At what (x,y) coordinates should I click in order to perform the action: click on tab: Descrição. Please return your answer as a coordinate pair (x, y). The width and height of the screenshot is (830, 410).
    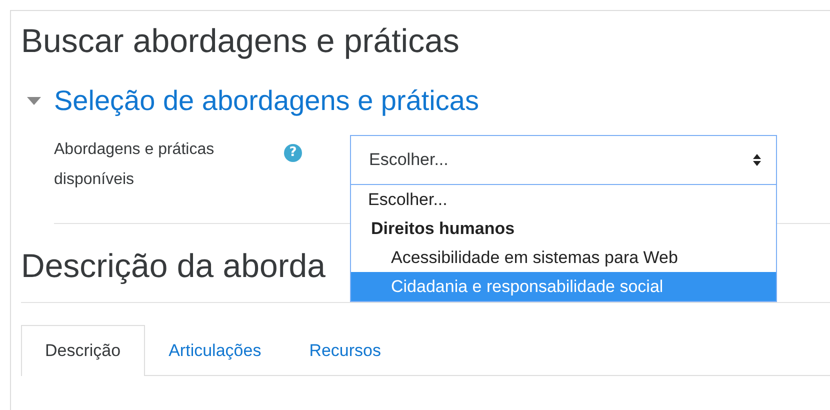
    Looking at the image, I should click on (83, 350).